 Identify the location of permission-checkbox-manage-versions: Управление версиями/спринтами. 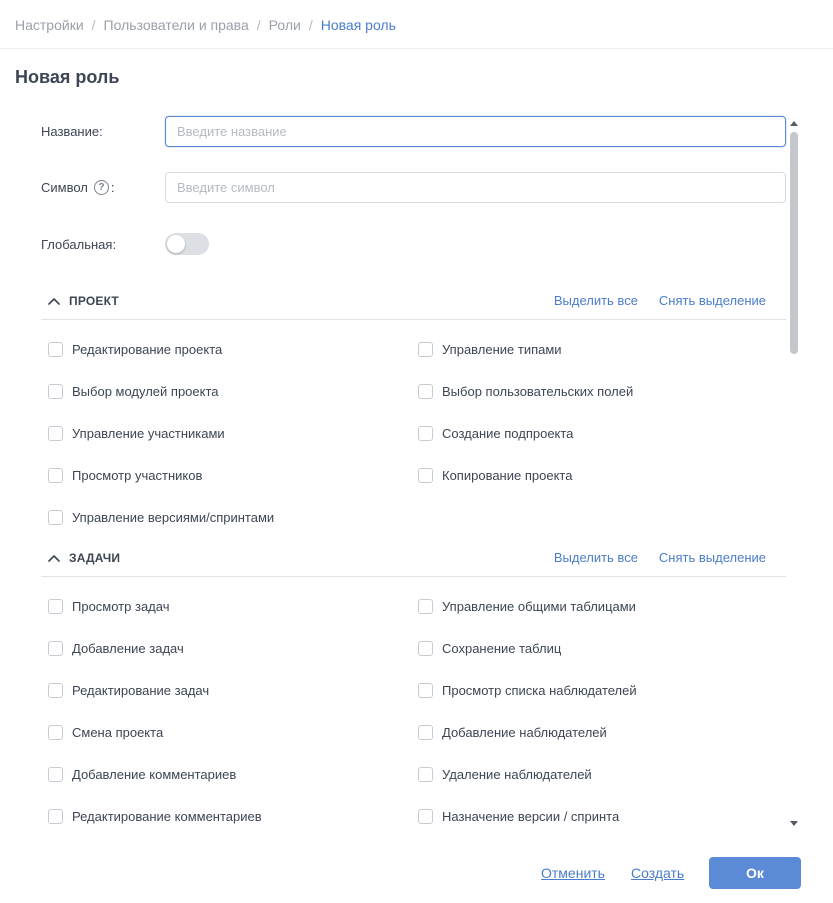
(161, 517).